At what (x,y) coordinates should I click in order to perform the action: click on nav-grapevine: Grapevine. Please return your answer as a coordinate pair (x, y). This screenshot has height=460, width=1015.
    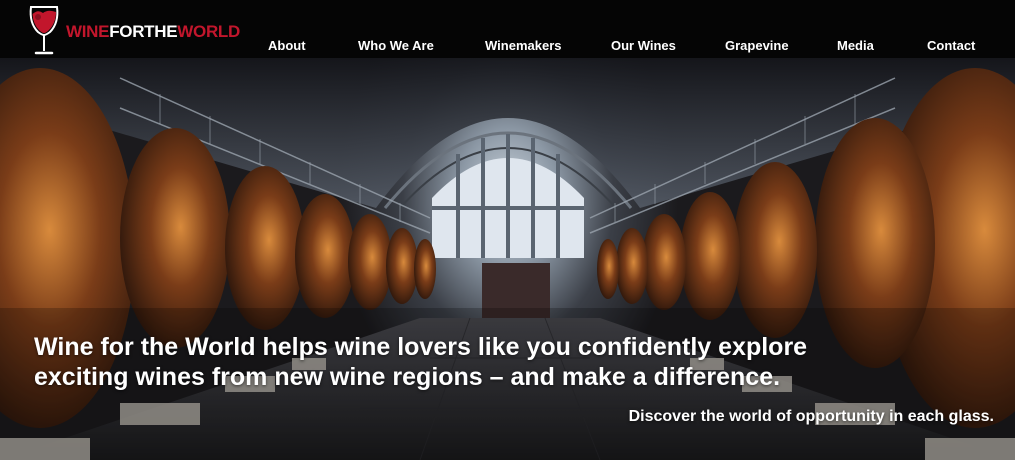
    Looking at the image, I should click on (757, 45).